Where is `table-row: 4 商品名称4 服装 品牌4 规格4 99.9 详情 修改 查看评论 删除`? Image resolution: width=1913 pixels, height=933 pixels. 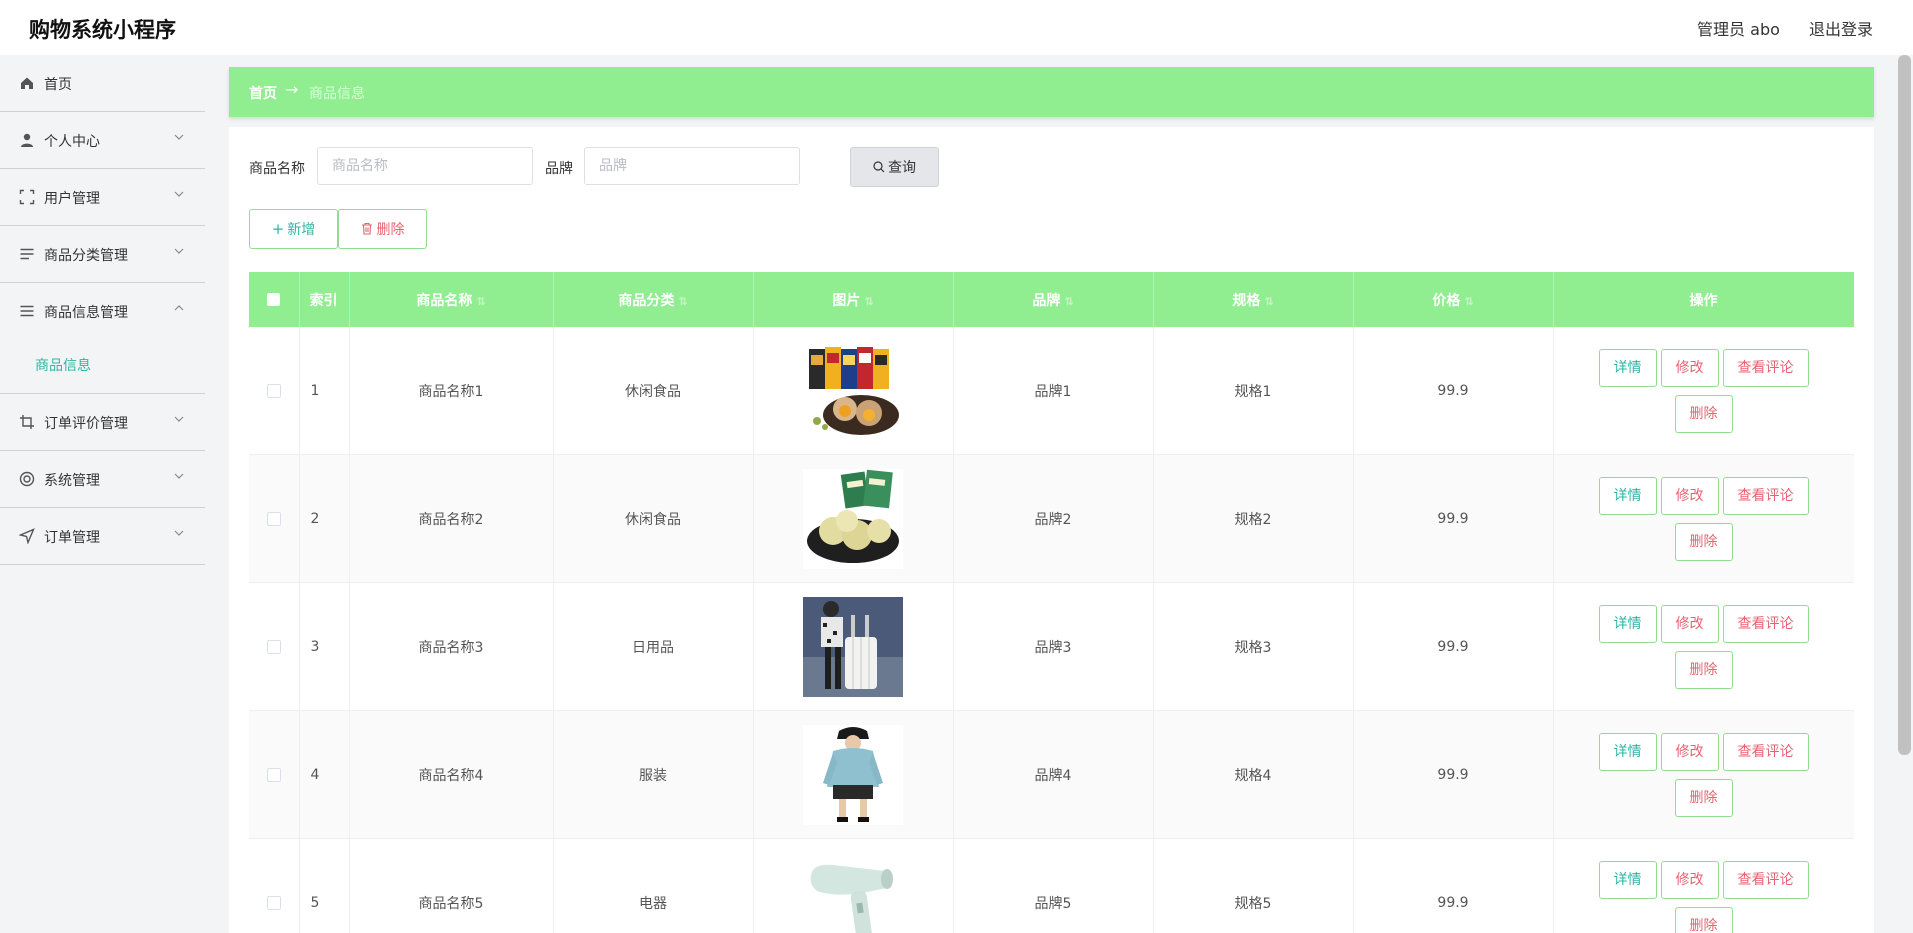
table-row: 4 商品名称4 服装 品牌4 规格4 99.9 详情 修改 查看评论 删除 is located at coordinates (1051, 774).